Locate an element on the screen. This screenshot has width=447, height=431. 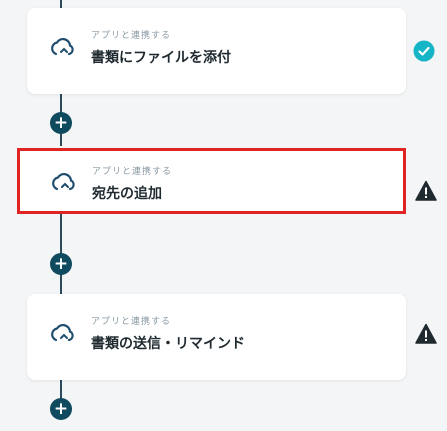
step-title: 書類の送信・リマインド is located at coordinates (168, 344).